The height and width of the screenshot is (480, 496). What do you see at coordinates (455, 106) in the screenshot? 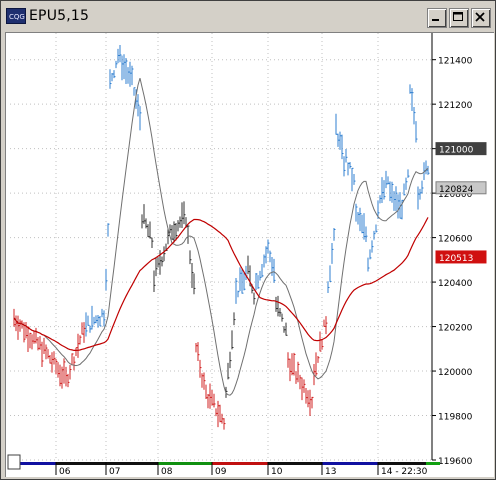
I see `y-tick-label: 121200` at bounding box center [455, 106].